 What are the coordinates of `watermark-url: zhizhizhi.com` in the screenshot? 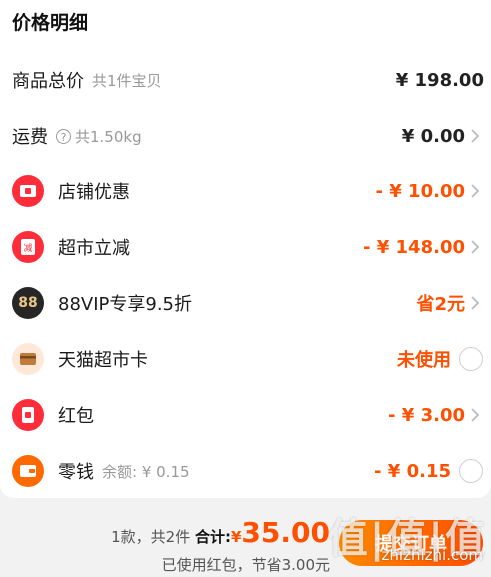 It's located at (432, 555).